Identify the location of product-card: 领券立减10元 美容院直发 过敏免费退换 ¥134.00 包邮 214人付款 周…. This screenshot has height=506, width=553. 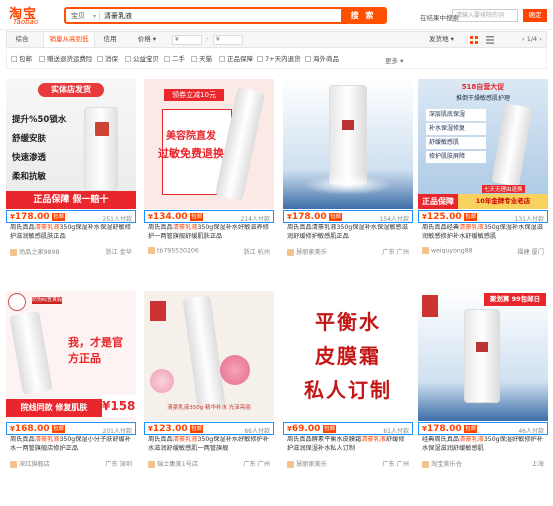
(209, 186).